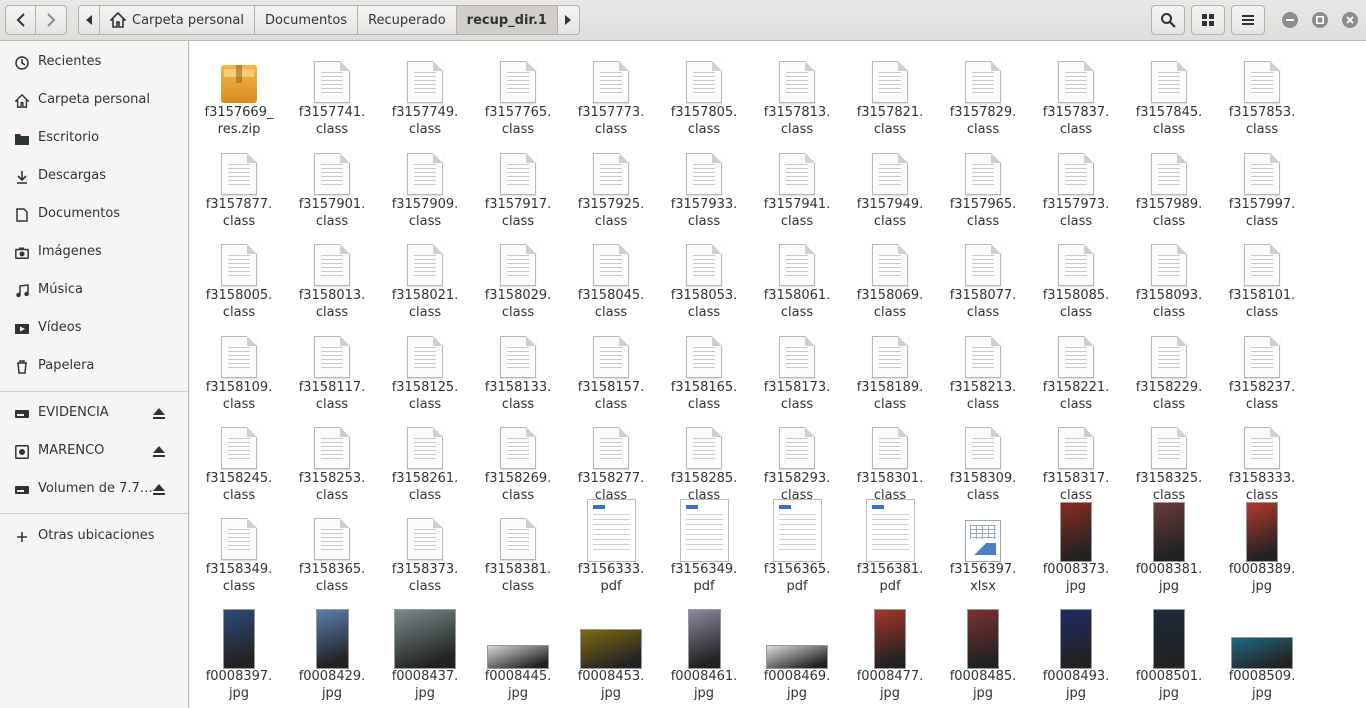 This screenshot has width=1366, height=708. Describe the element at coordinates (611, 658) in the screenshot. I see `file-item: f0008453. jpg` at that location.